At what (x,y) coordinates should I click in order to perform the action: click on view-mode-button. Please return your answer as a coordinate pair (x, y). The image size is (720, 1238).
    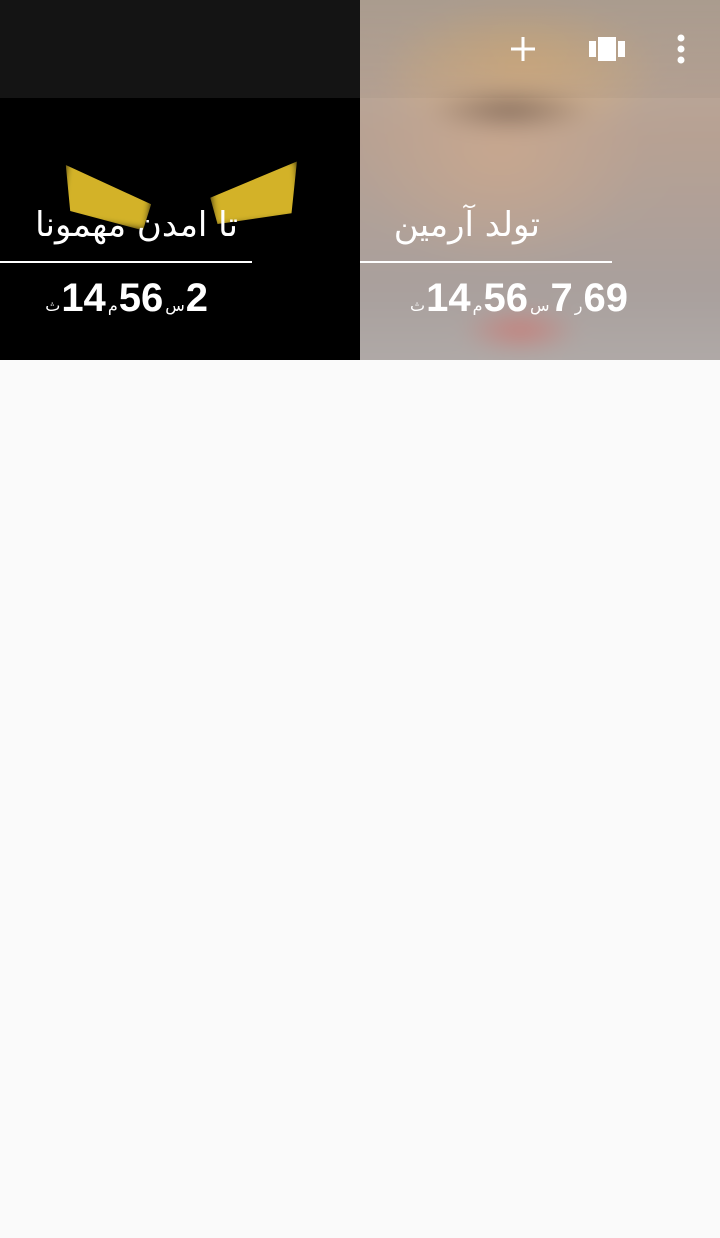
    Looking at the image, I should click on (607, 49).